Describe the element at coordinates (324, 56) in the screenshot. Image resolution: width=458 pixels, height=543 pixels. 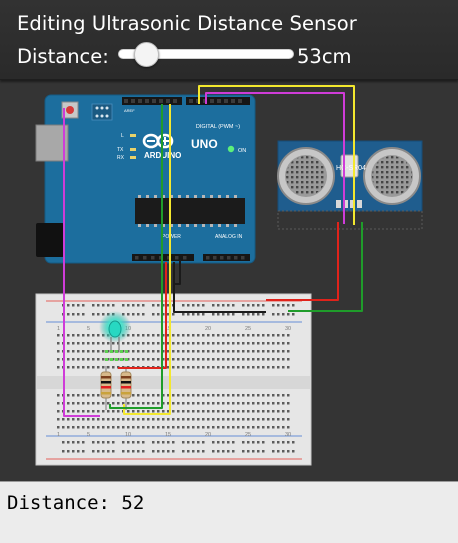
I see `distance-value: 53cm` at that location.